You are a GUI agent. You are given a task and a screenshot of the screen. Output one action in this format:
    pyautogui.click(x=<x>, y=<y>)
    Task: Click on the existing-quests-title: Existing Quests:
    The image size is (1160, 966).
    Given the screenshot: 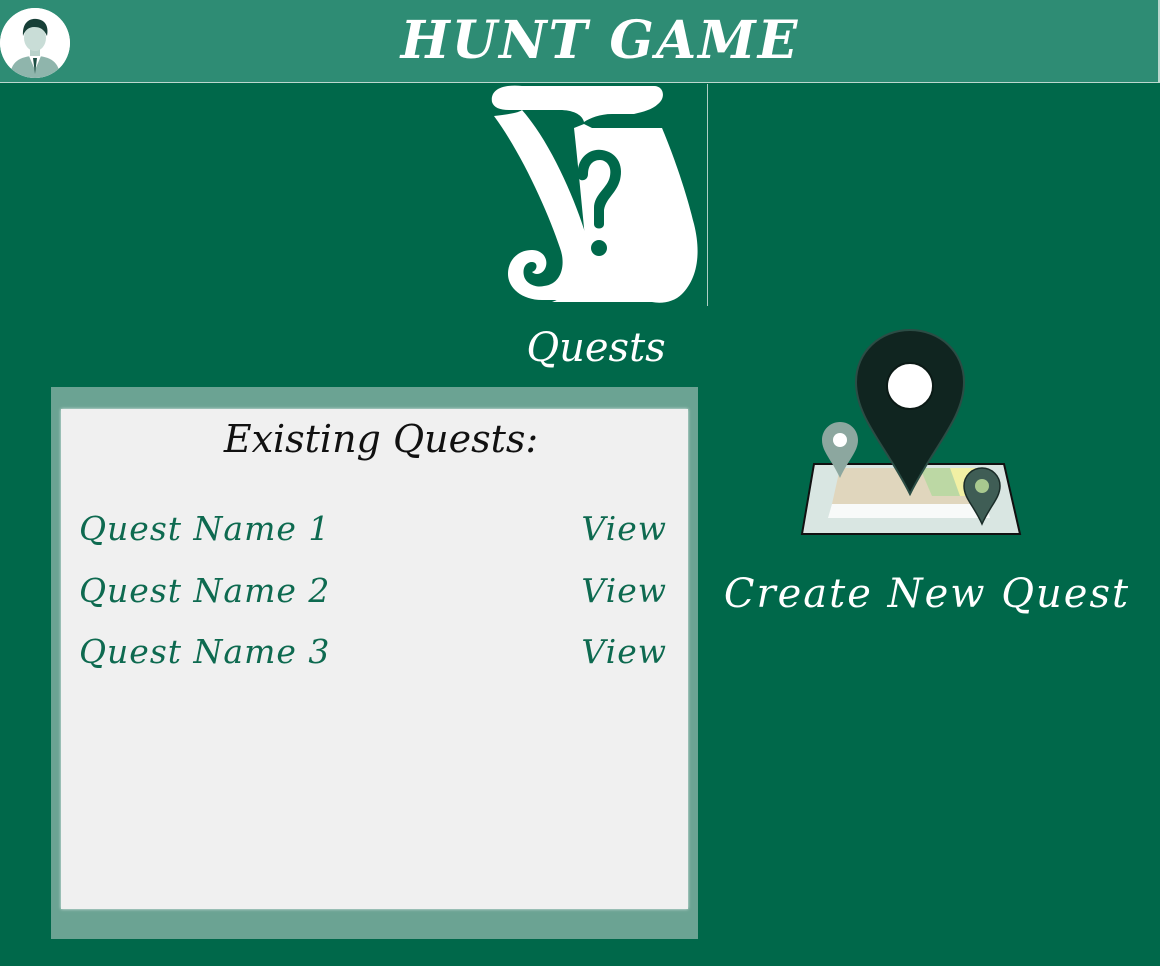 What is the action you would take?
    pyautogui.click(x=381, y=439)
    